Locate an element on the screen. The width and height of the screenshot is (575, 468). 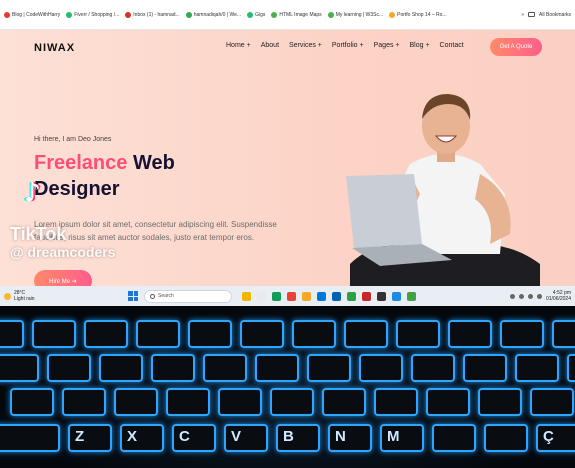
weather-widget: 28°C Light rain is located at coordinates (34, 296).